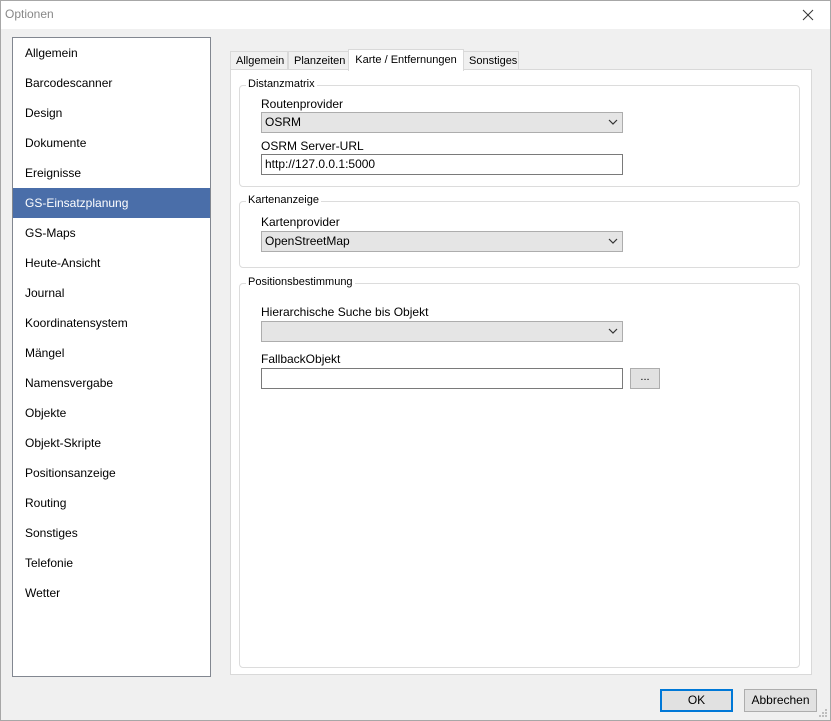 The height and width of the screenshot is (721, 831). What do you see at coordinates (29, 14) in the screenshot?
I see `window-title: Optionen` at bounding box center [29, 14].